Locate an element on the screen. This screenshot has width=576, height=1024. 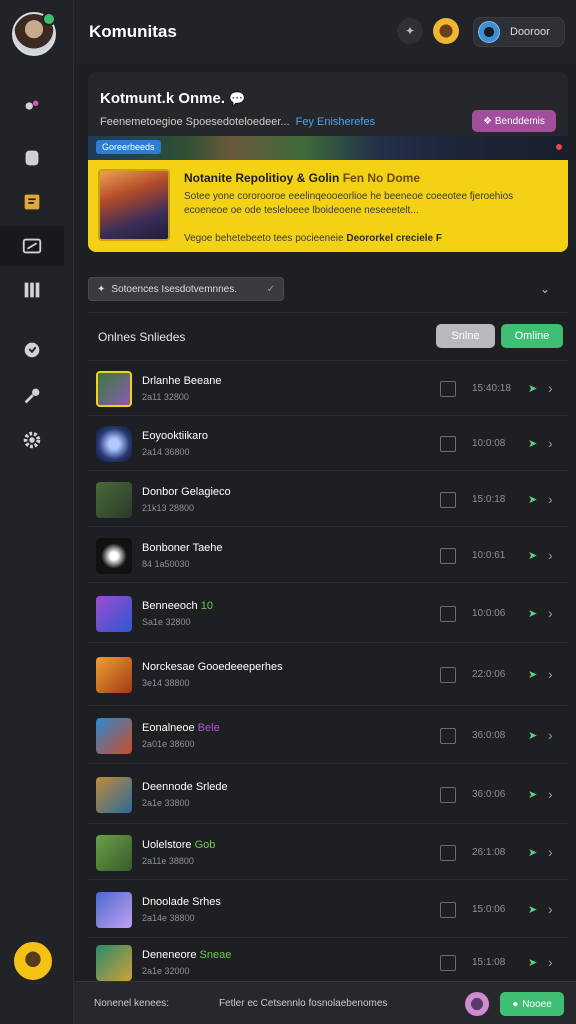
rail-notes-icon is located at coordinates (32, 202).